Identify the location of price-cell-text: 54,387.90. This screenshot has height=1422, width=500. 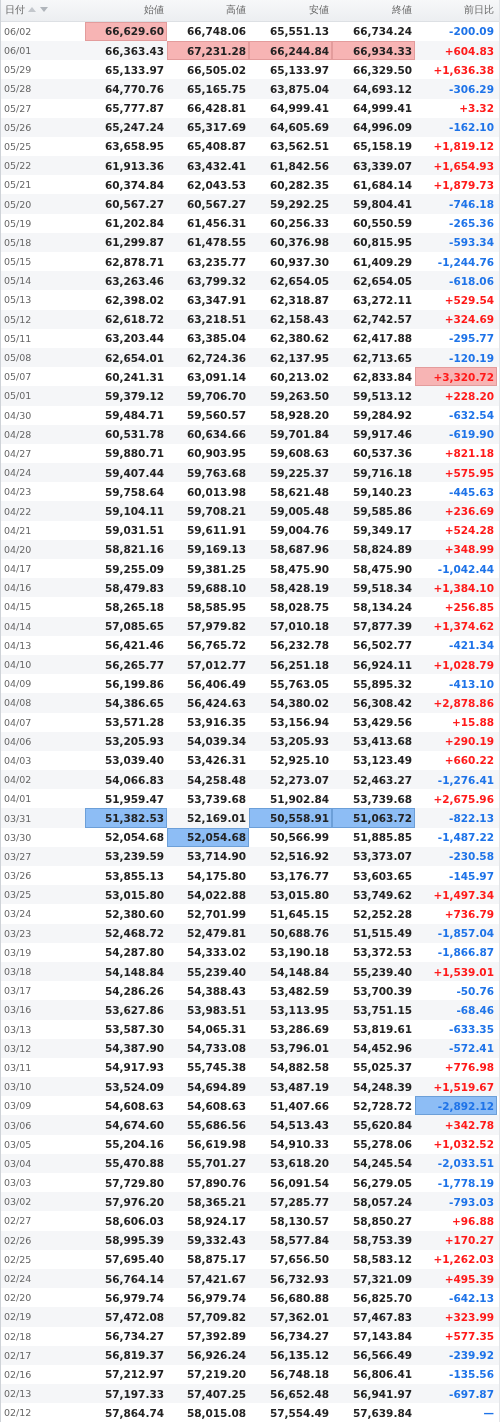
(134, 1049).